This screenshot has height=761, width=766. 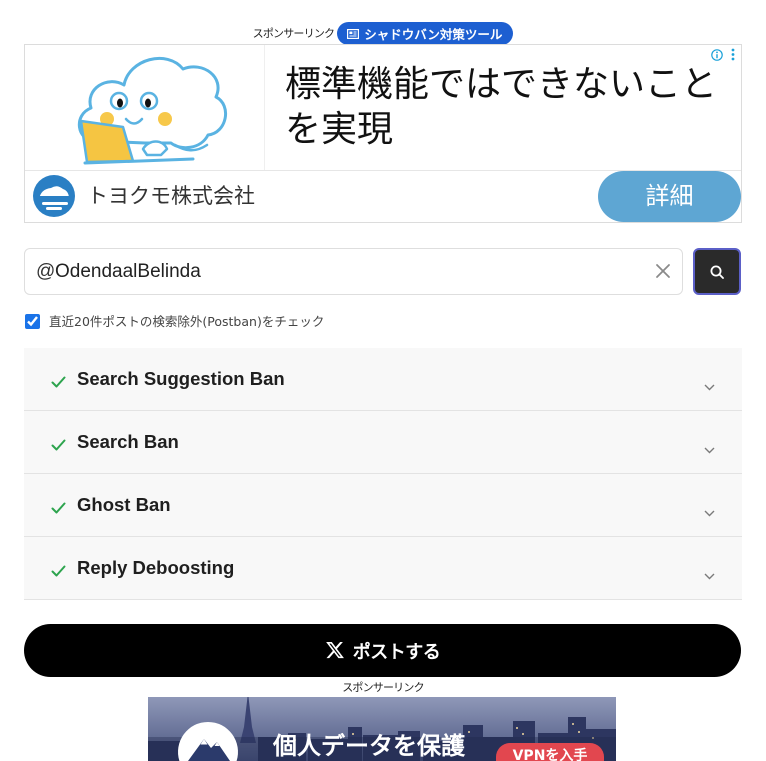 What do you see at coordinates (733, 53) in the screenshot?
I see `kebab-menu-icon` at bounding box center [733, 53].